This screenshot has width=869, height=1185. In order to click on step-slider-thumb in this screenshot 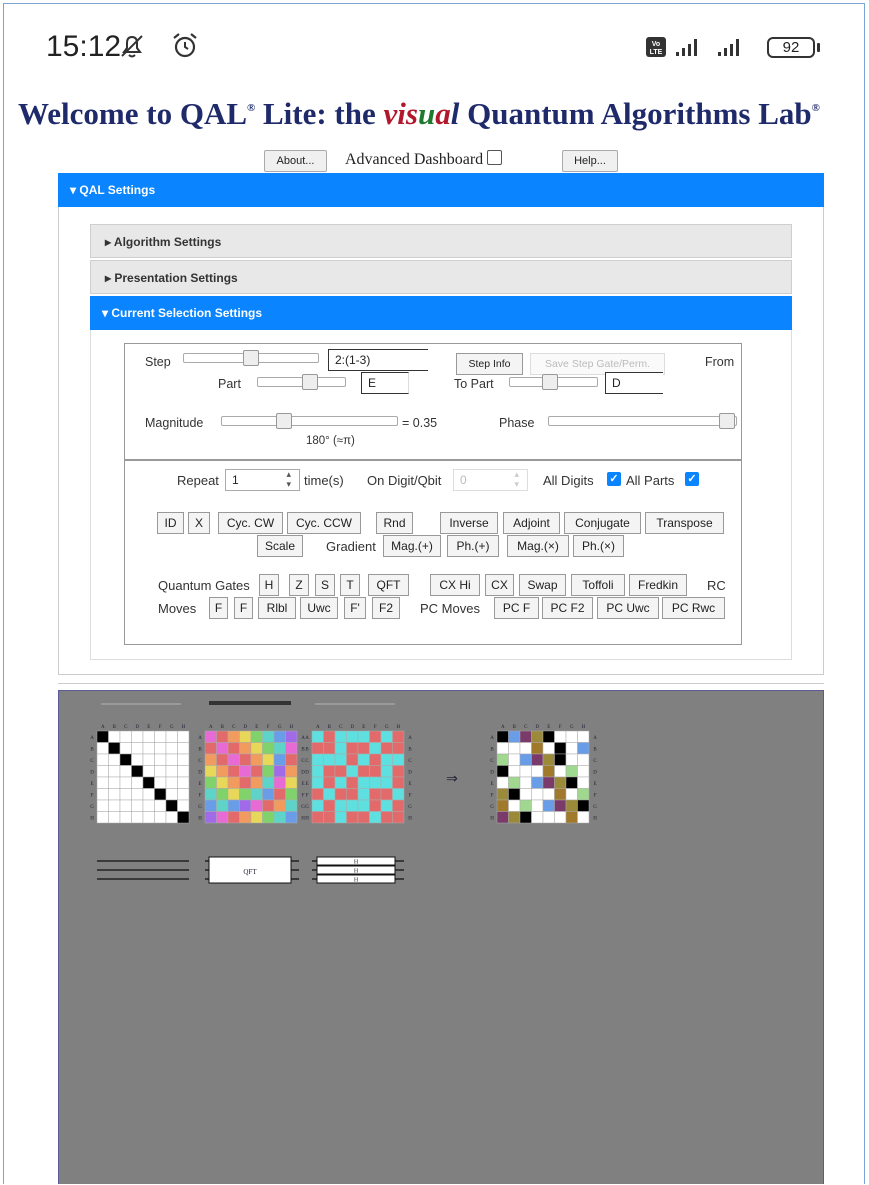, I will do `click(251, 358)`.